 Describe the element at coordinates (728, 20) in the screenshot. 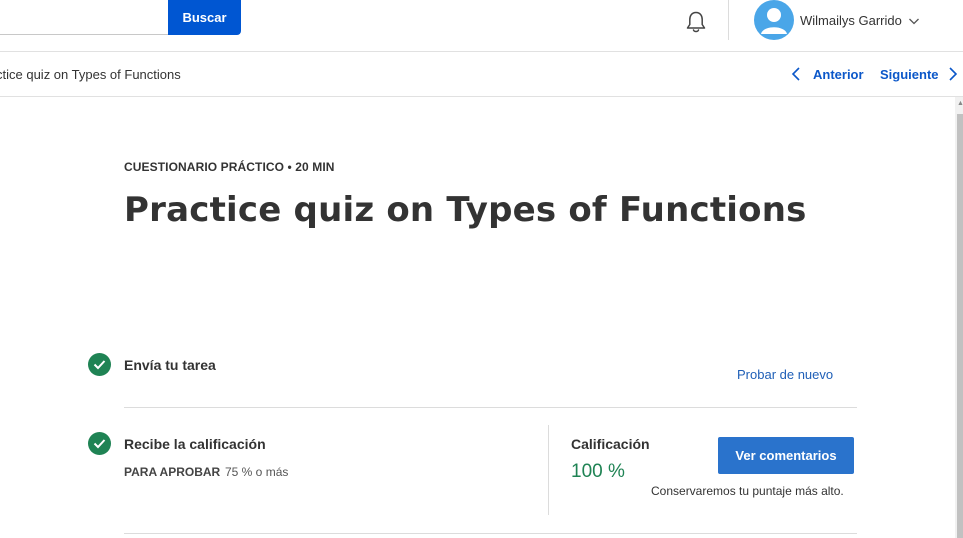

I see `header-divider` at that location.